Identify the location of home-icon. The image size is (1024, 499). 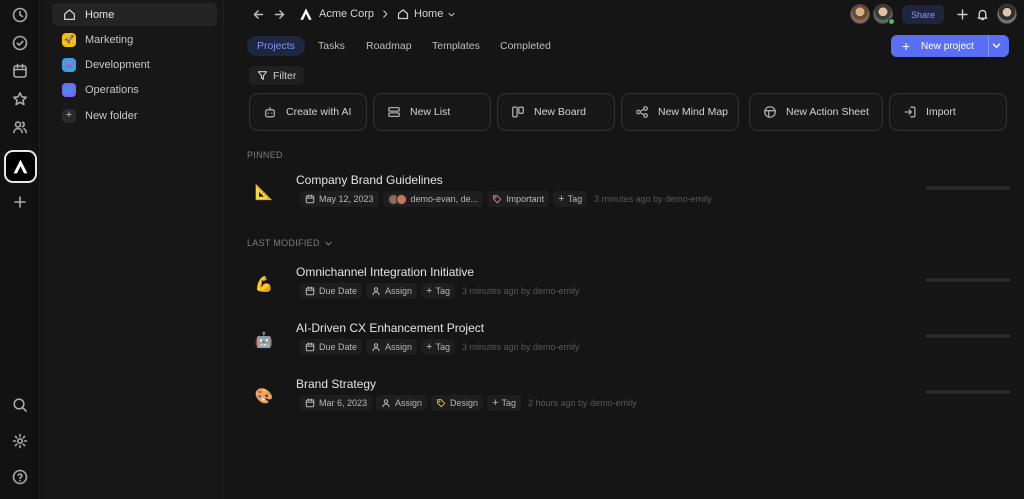
(69, 15).